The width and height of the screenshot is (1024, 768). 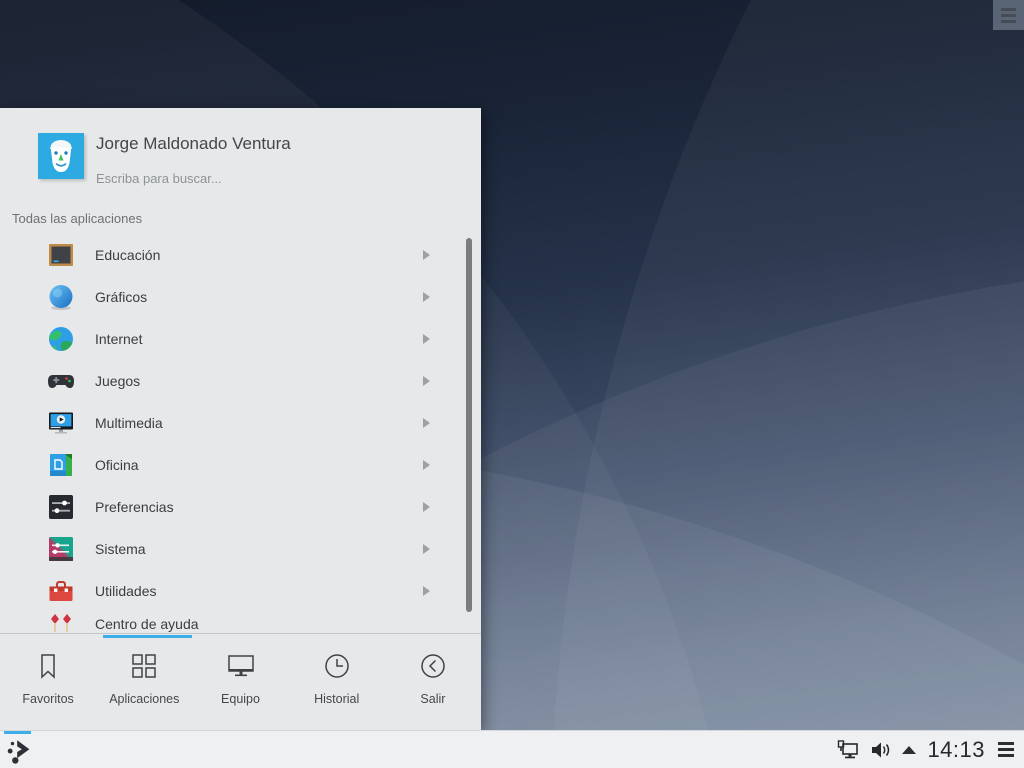 I want to click on user-face-icon, so click(x=61, y=156).